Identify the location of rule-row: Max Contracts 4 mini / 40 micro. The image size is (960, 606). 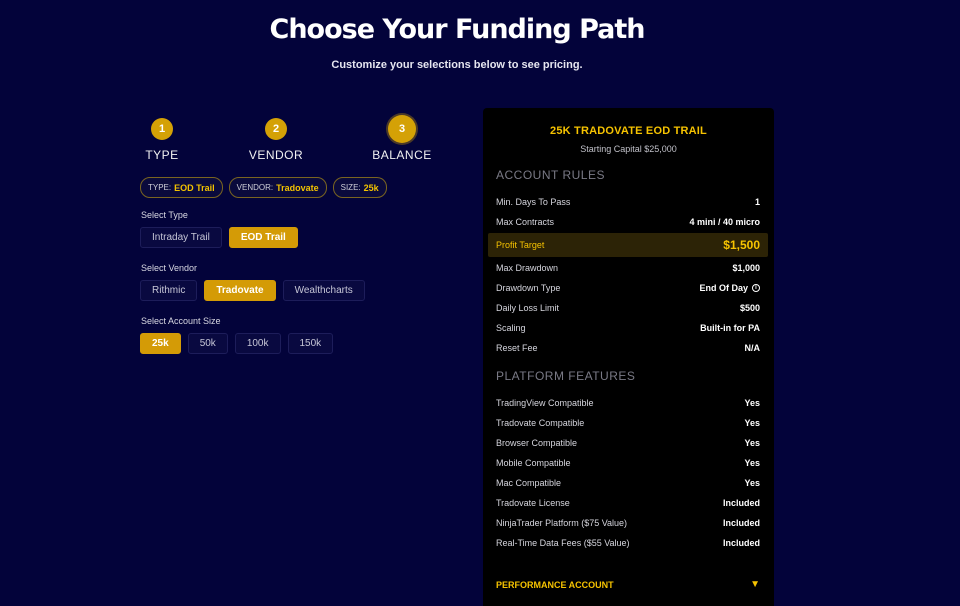
(628, 222).